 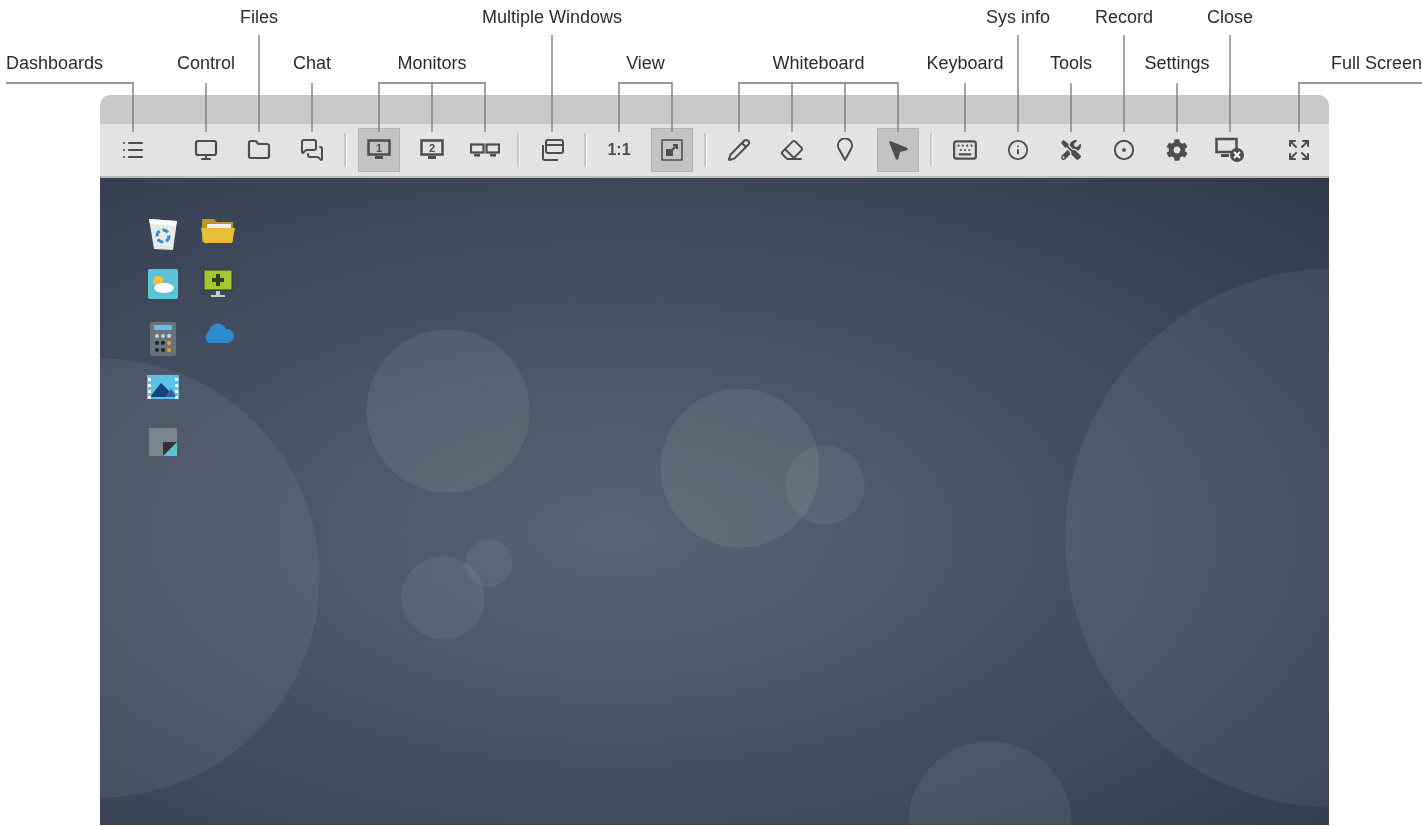 I want to click on keyboard-icon, so click(x=965, y=150).